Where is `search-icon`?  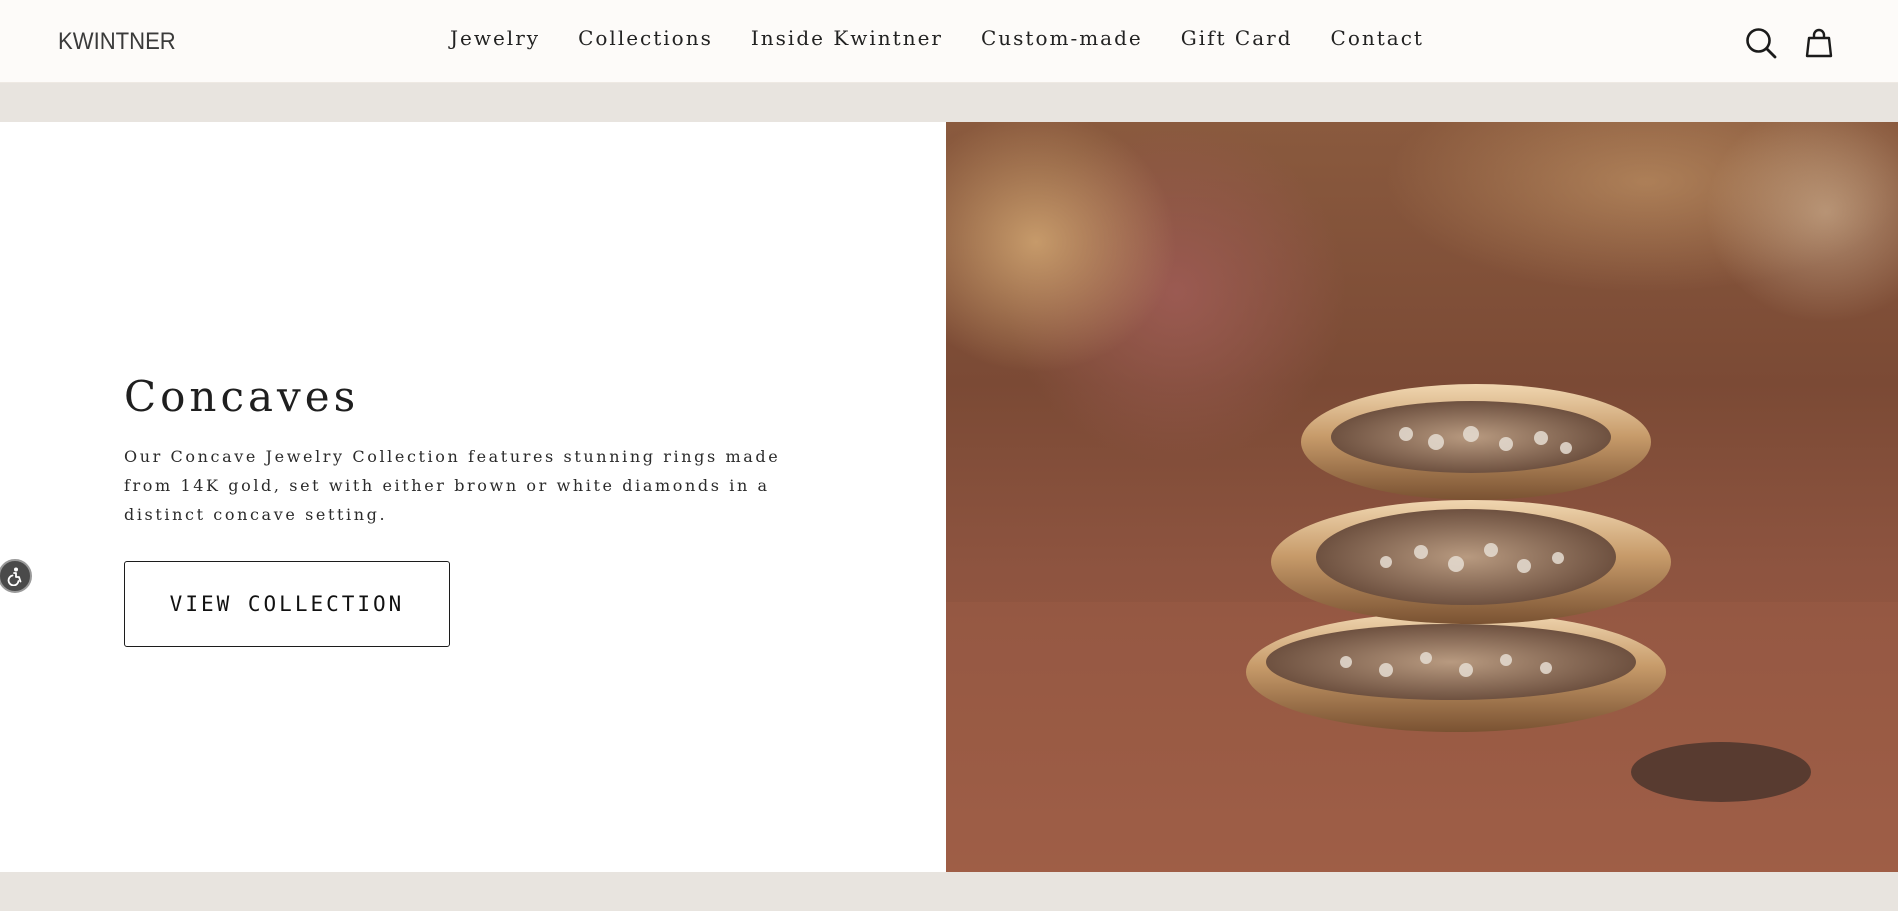 search-icon is located at coordinates (1761, 43).